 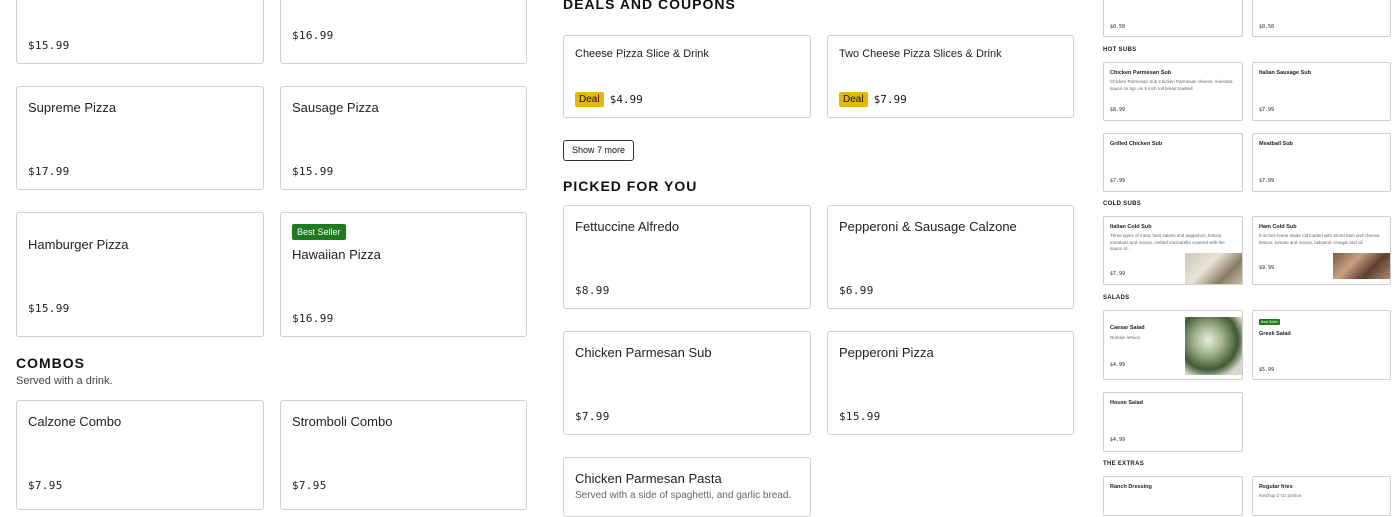 I want to click on menu-item-card: Fettuccine Alfredo $8.99, so click(x=687, y=257).